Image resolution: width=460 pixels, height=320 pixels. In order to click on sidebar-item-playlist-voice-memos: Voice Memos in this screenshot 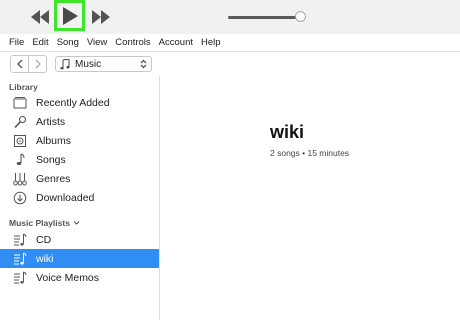, I will do `click(79, 277)`.